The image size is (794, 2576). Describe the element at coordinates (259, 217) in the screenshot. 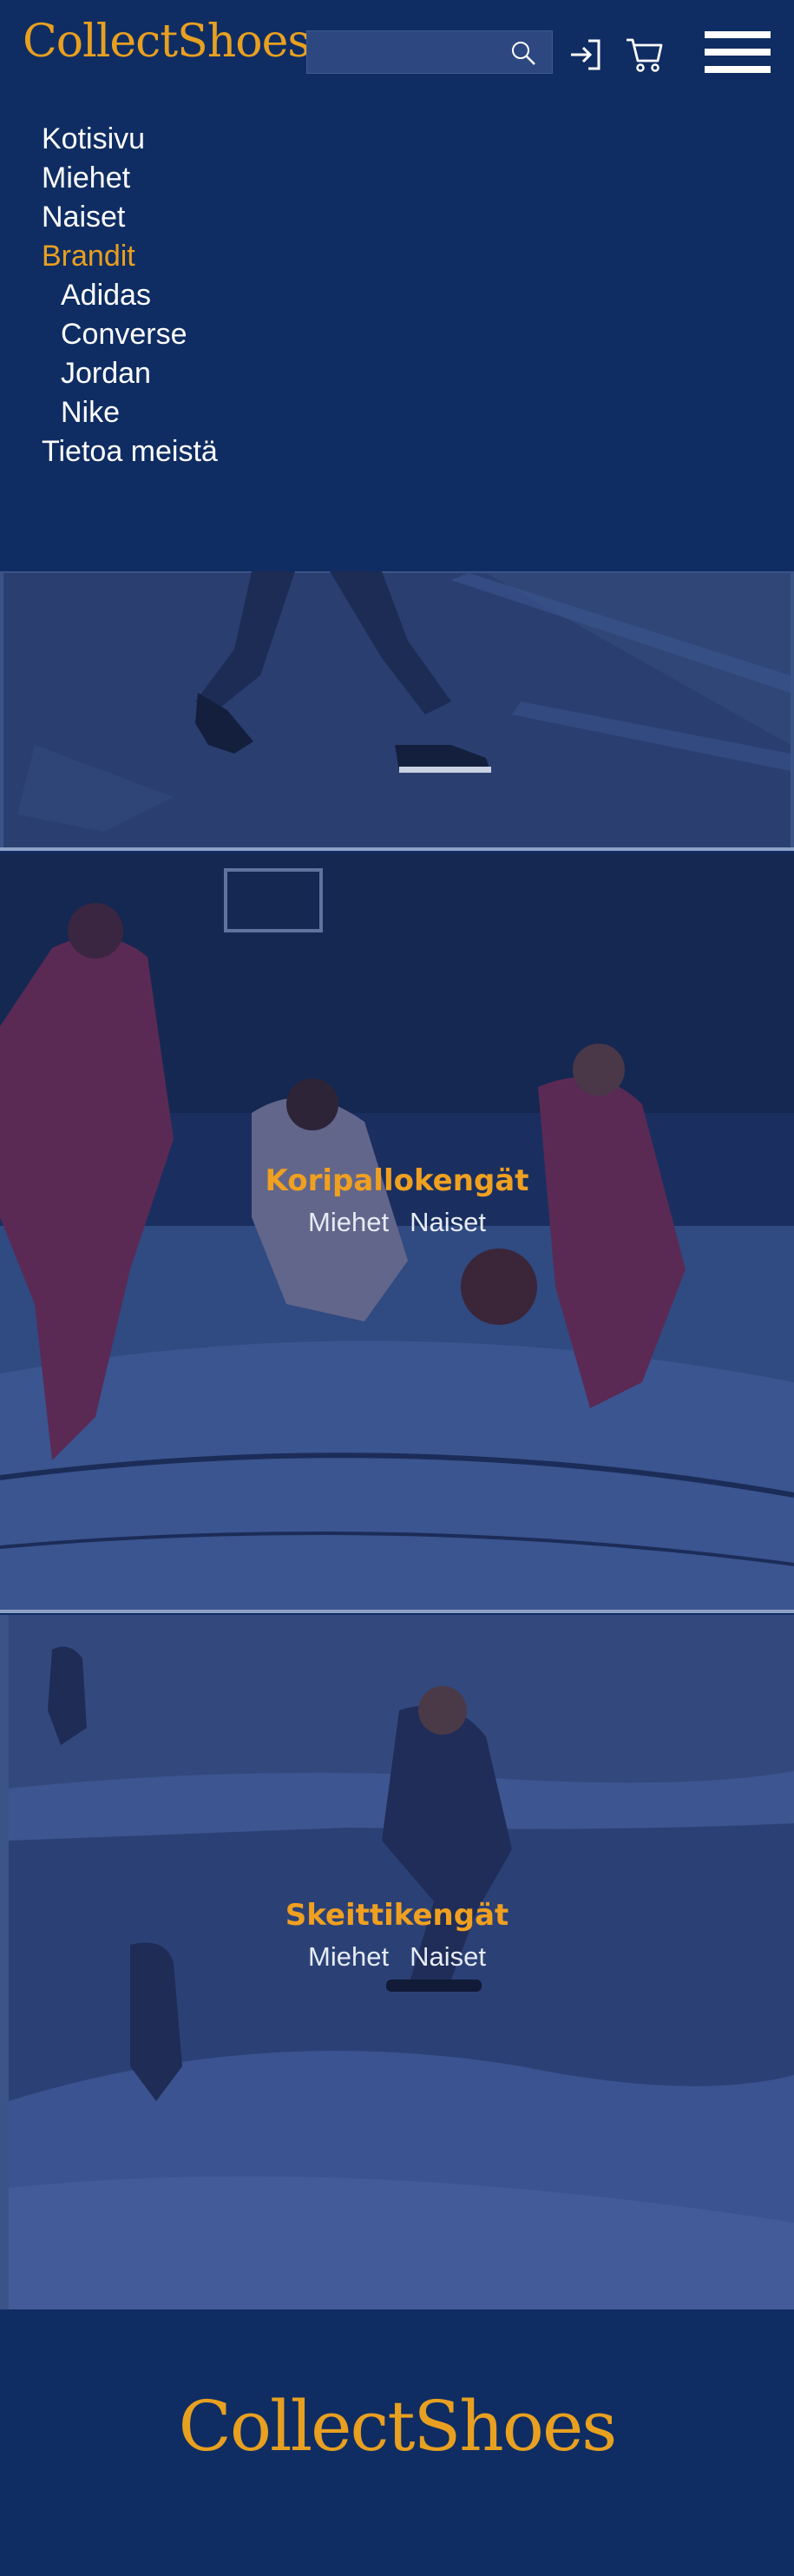

I see `nav-item-naiset: Naiset` at that location.